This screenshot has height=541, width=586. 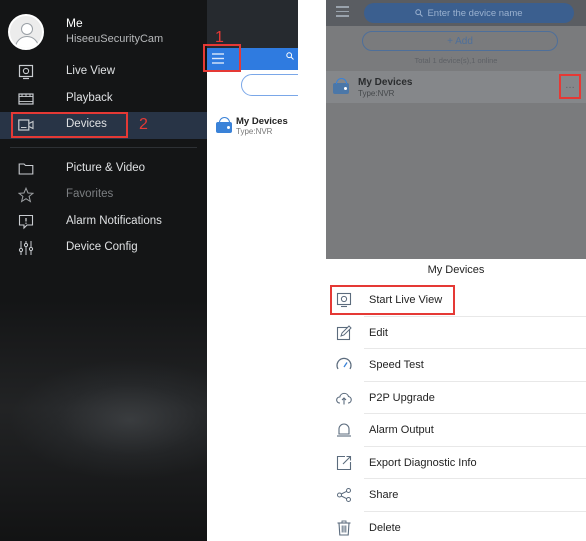 What do you see at coordinates (74, 23) in the screenshot?
I see `profile-name: Me` at bounding box center [74, 23].